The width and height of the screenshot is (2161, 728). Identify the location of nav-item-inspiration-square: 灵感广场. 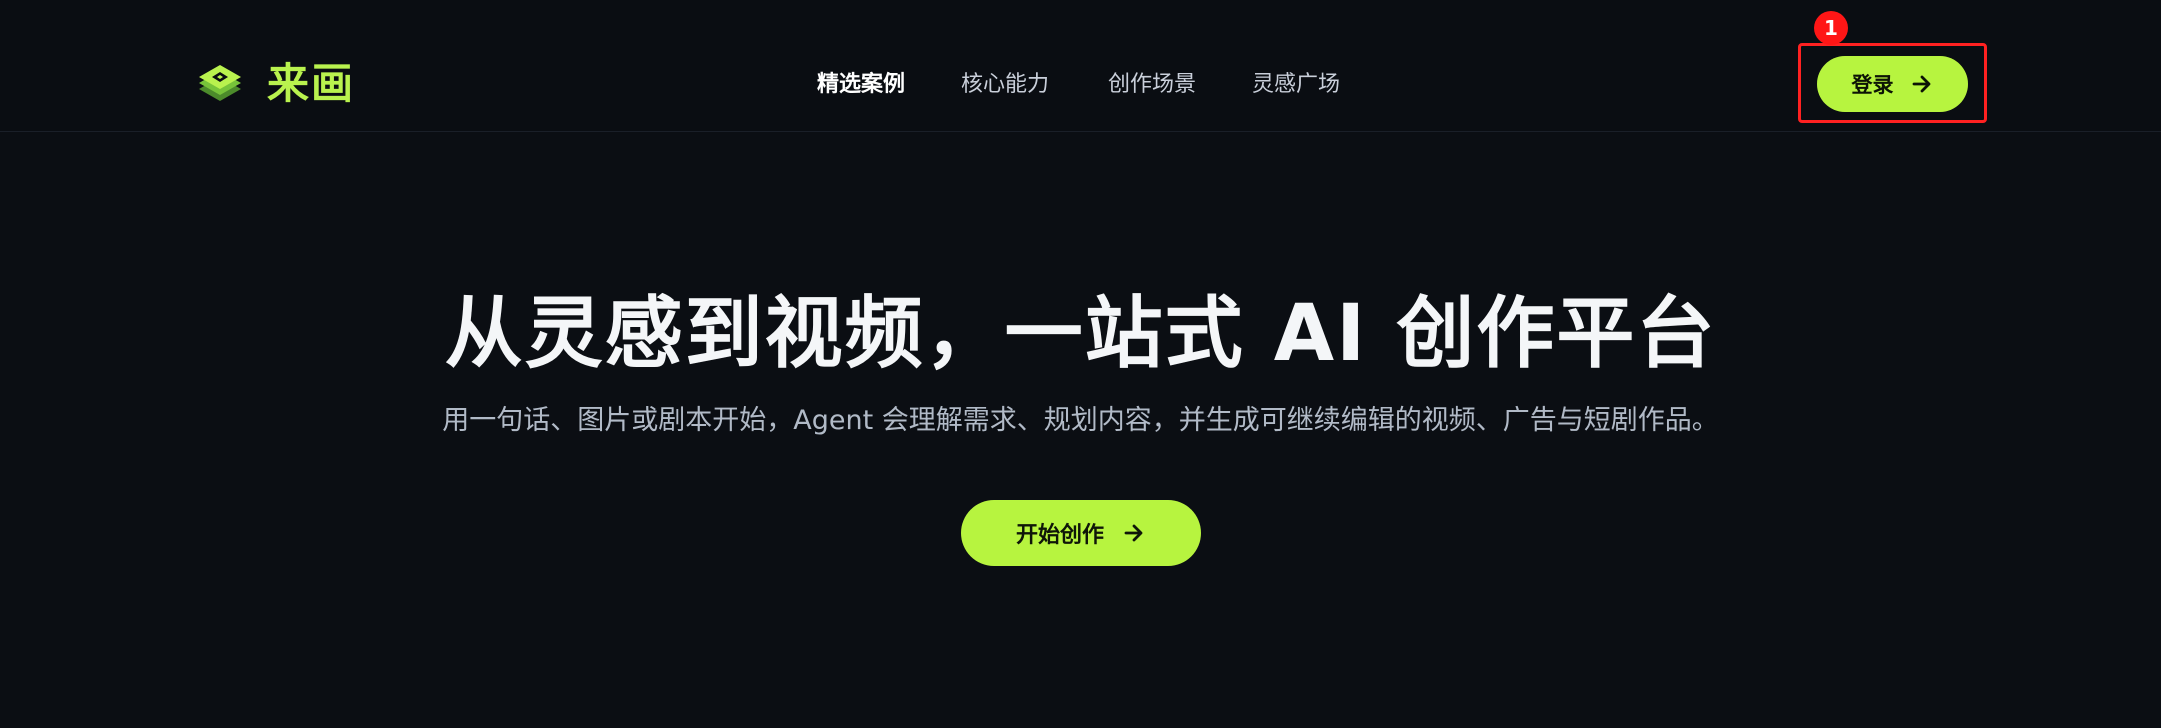
(1296, 85).